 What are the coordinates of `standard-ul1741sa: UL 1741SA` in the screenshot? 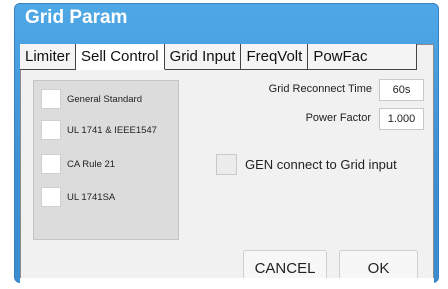 It's located at (78, 197).